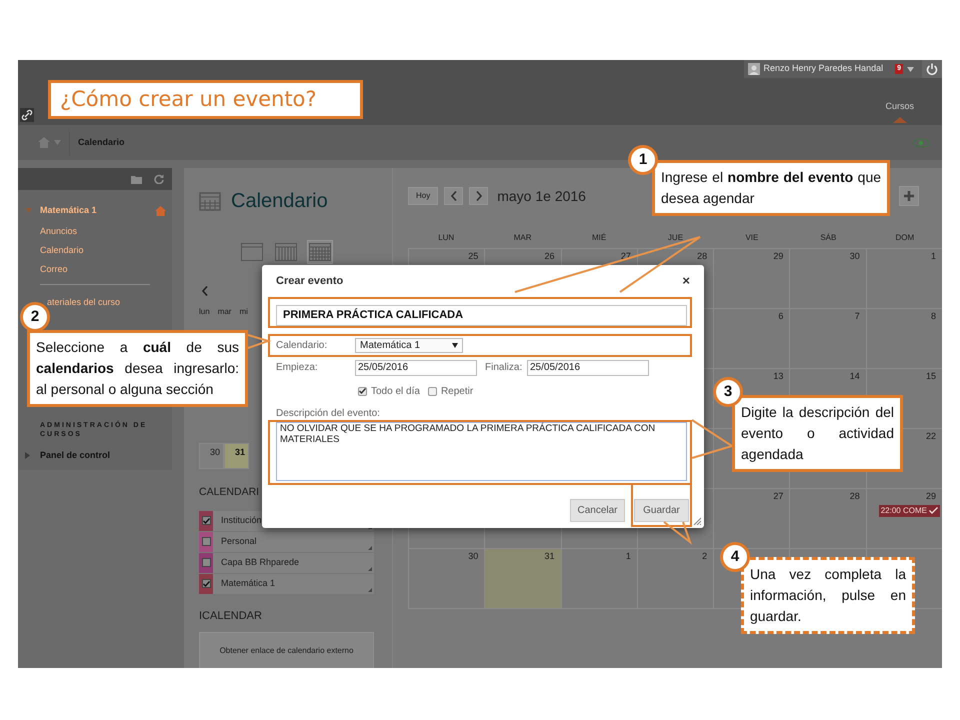 This screenshot has height=720, width=960. I want to click on day-number: 14, so click(855, 376).